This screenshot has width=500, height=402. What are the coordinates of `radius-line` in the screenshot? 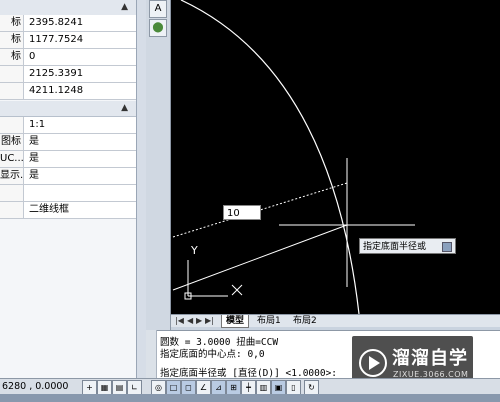 It's located at (260, 257).